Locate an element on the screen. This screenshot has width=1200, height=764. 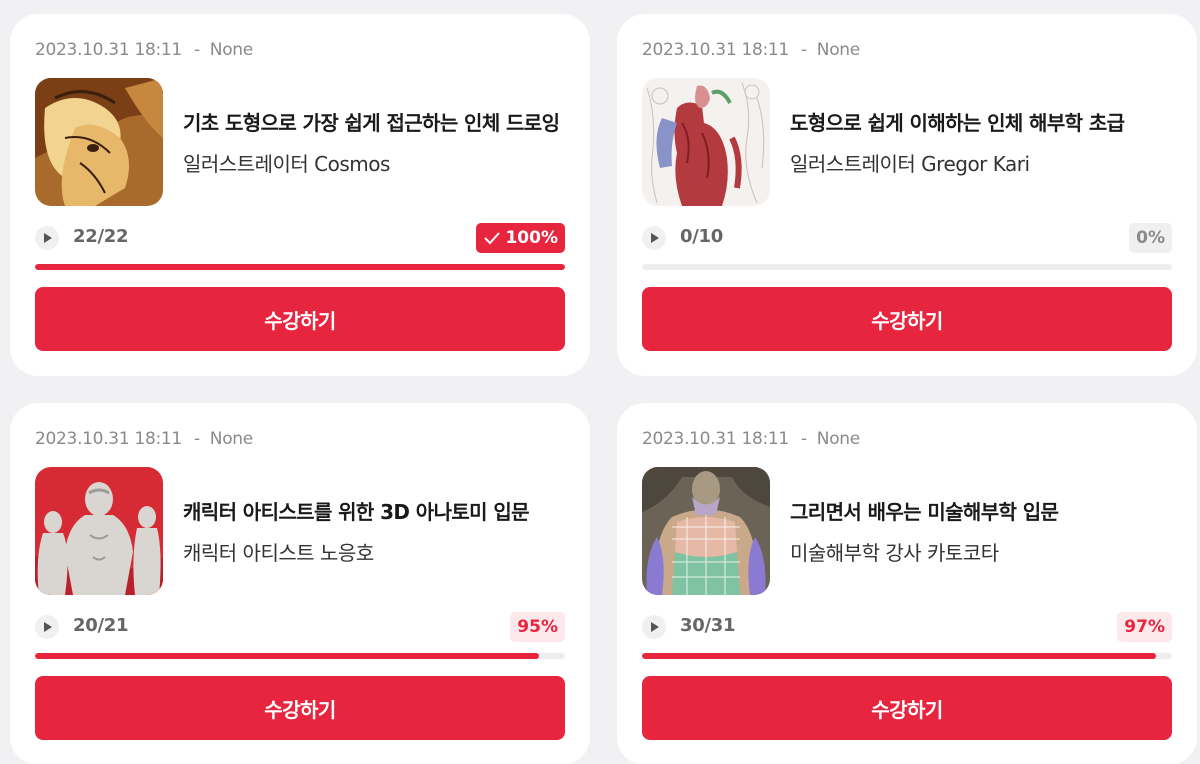
progress-percent: 0% is located at coordinates (1150, 238).